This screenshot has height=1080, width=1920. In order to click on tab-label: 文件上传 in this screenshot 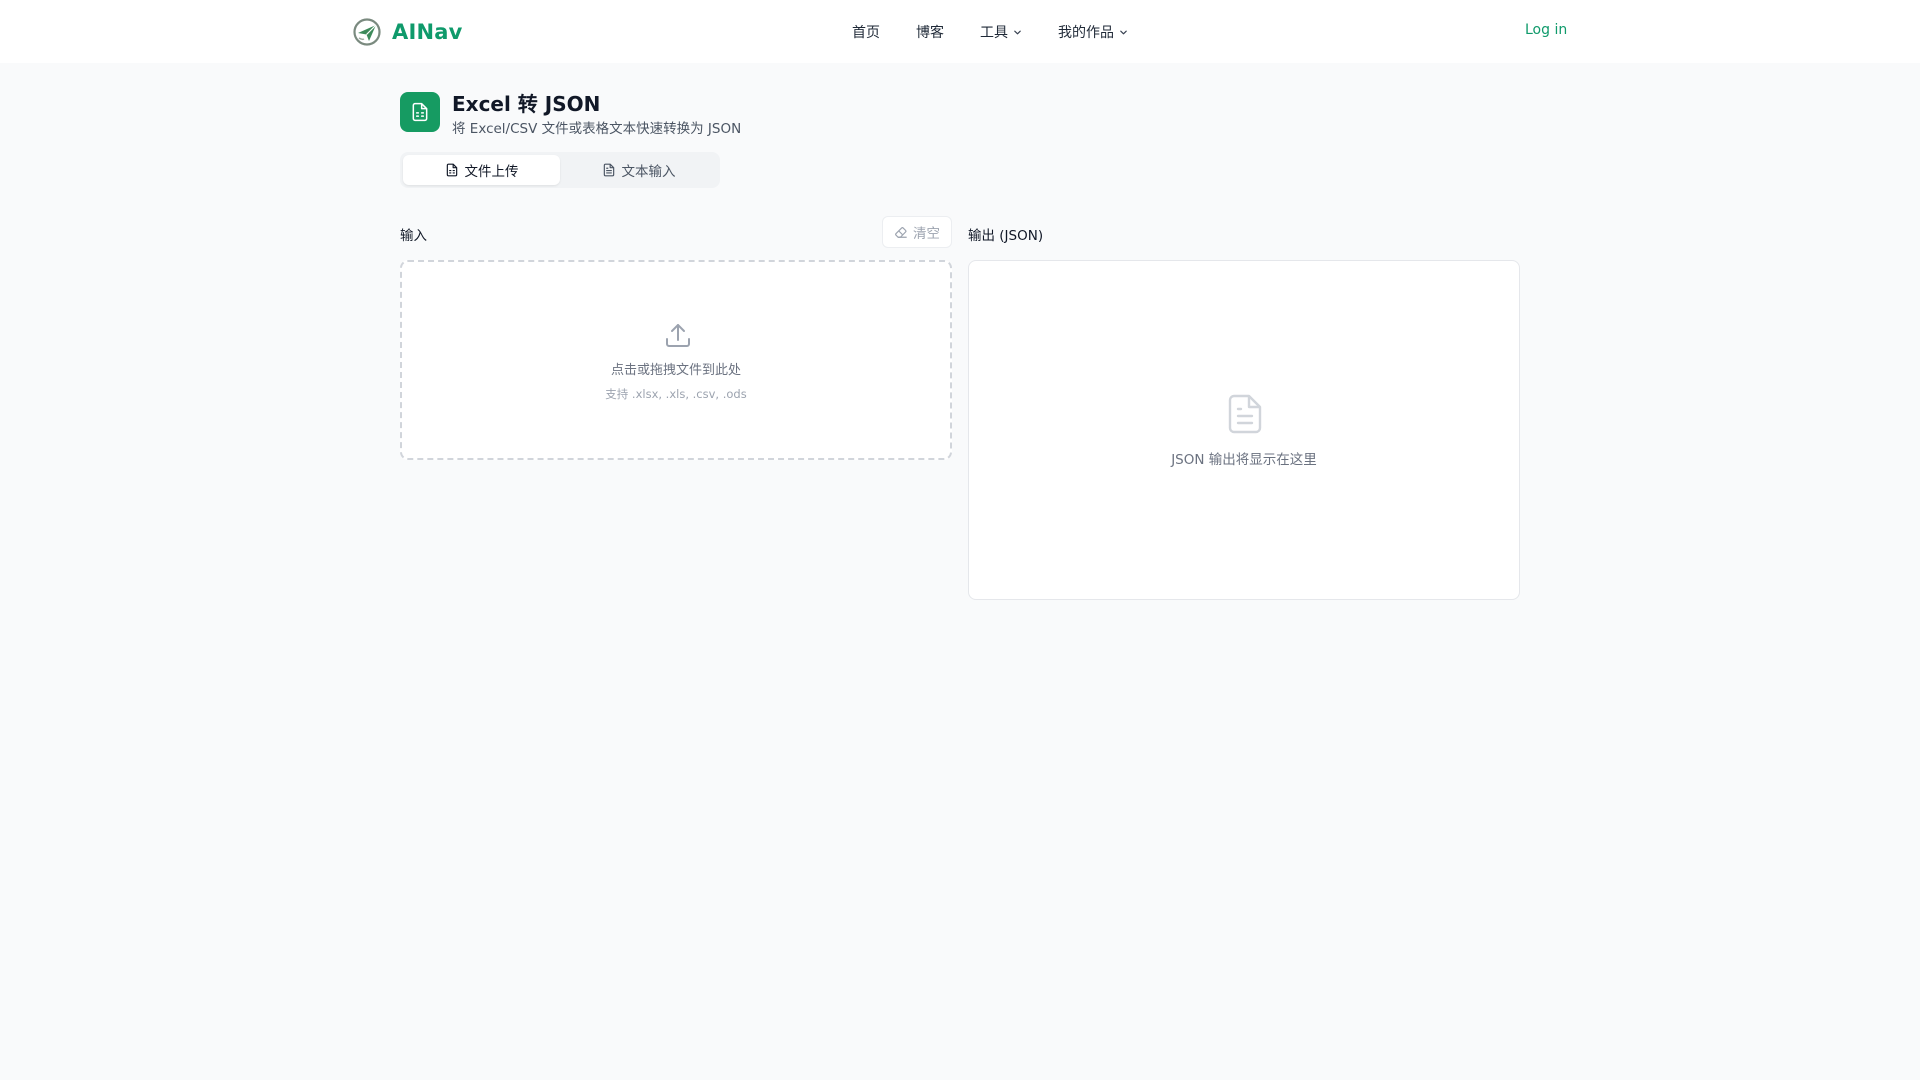, I will do `click(491, 172)`.